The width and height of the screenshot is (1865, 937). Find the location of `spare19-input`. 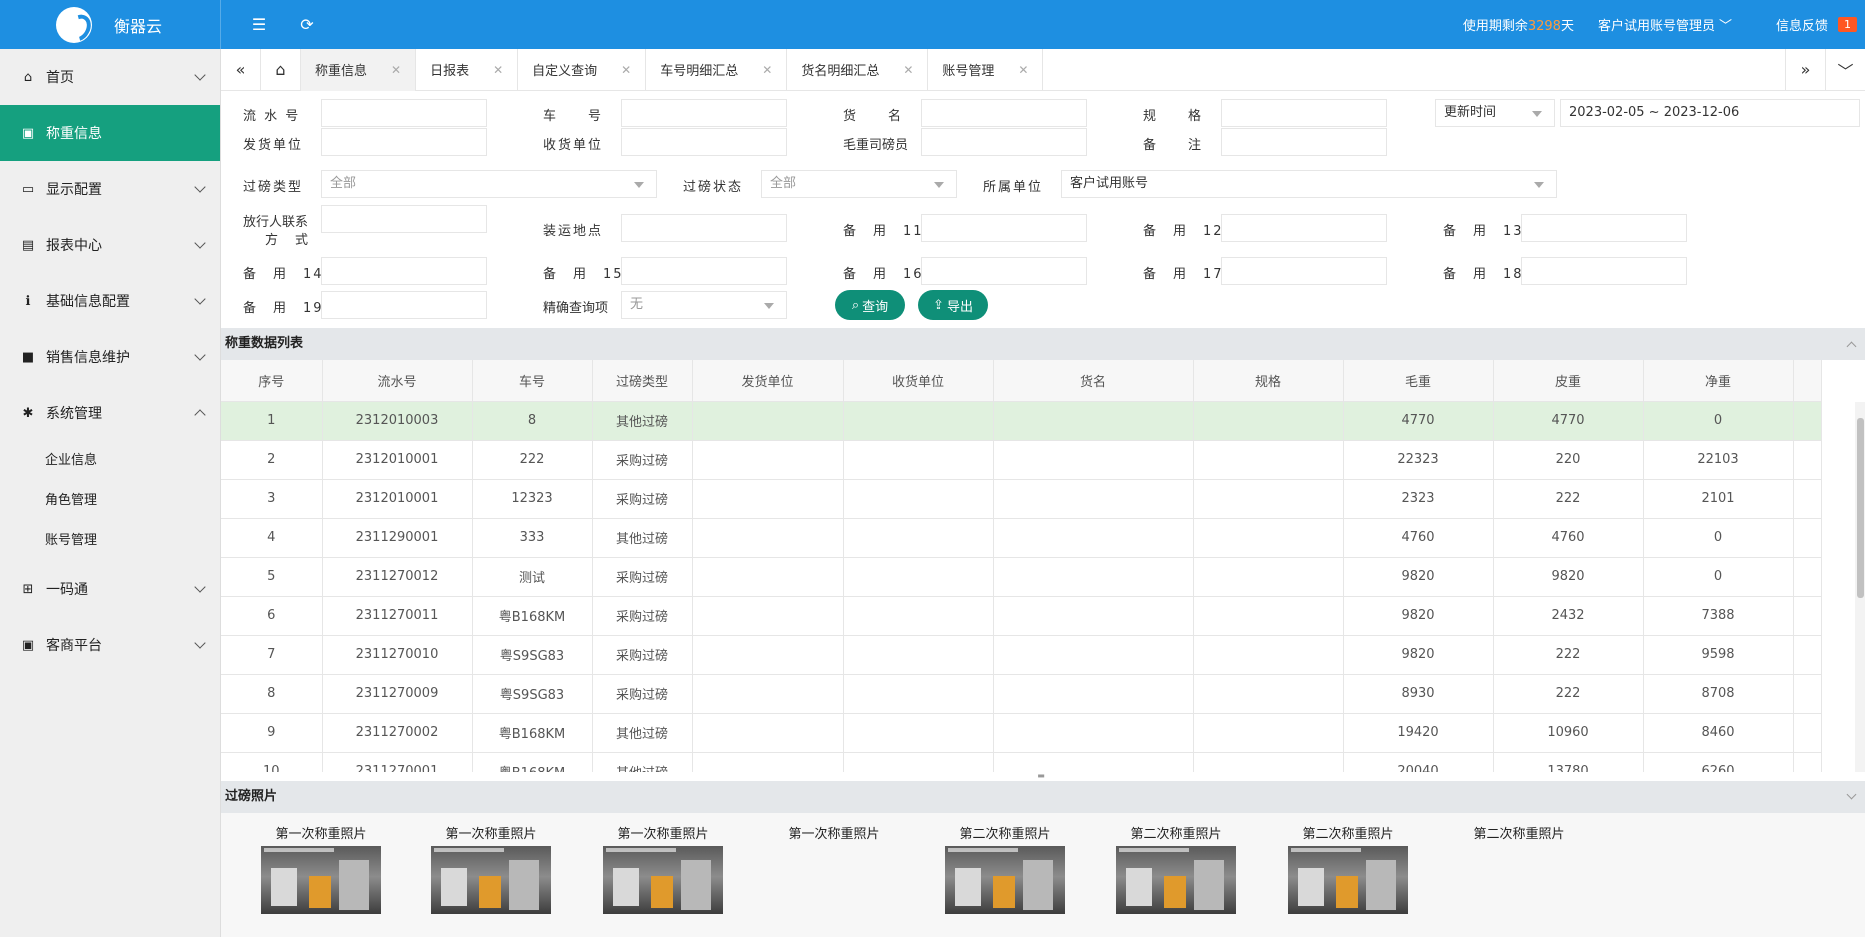

spare19-input is located at coordinates (404, 305).